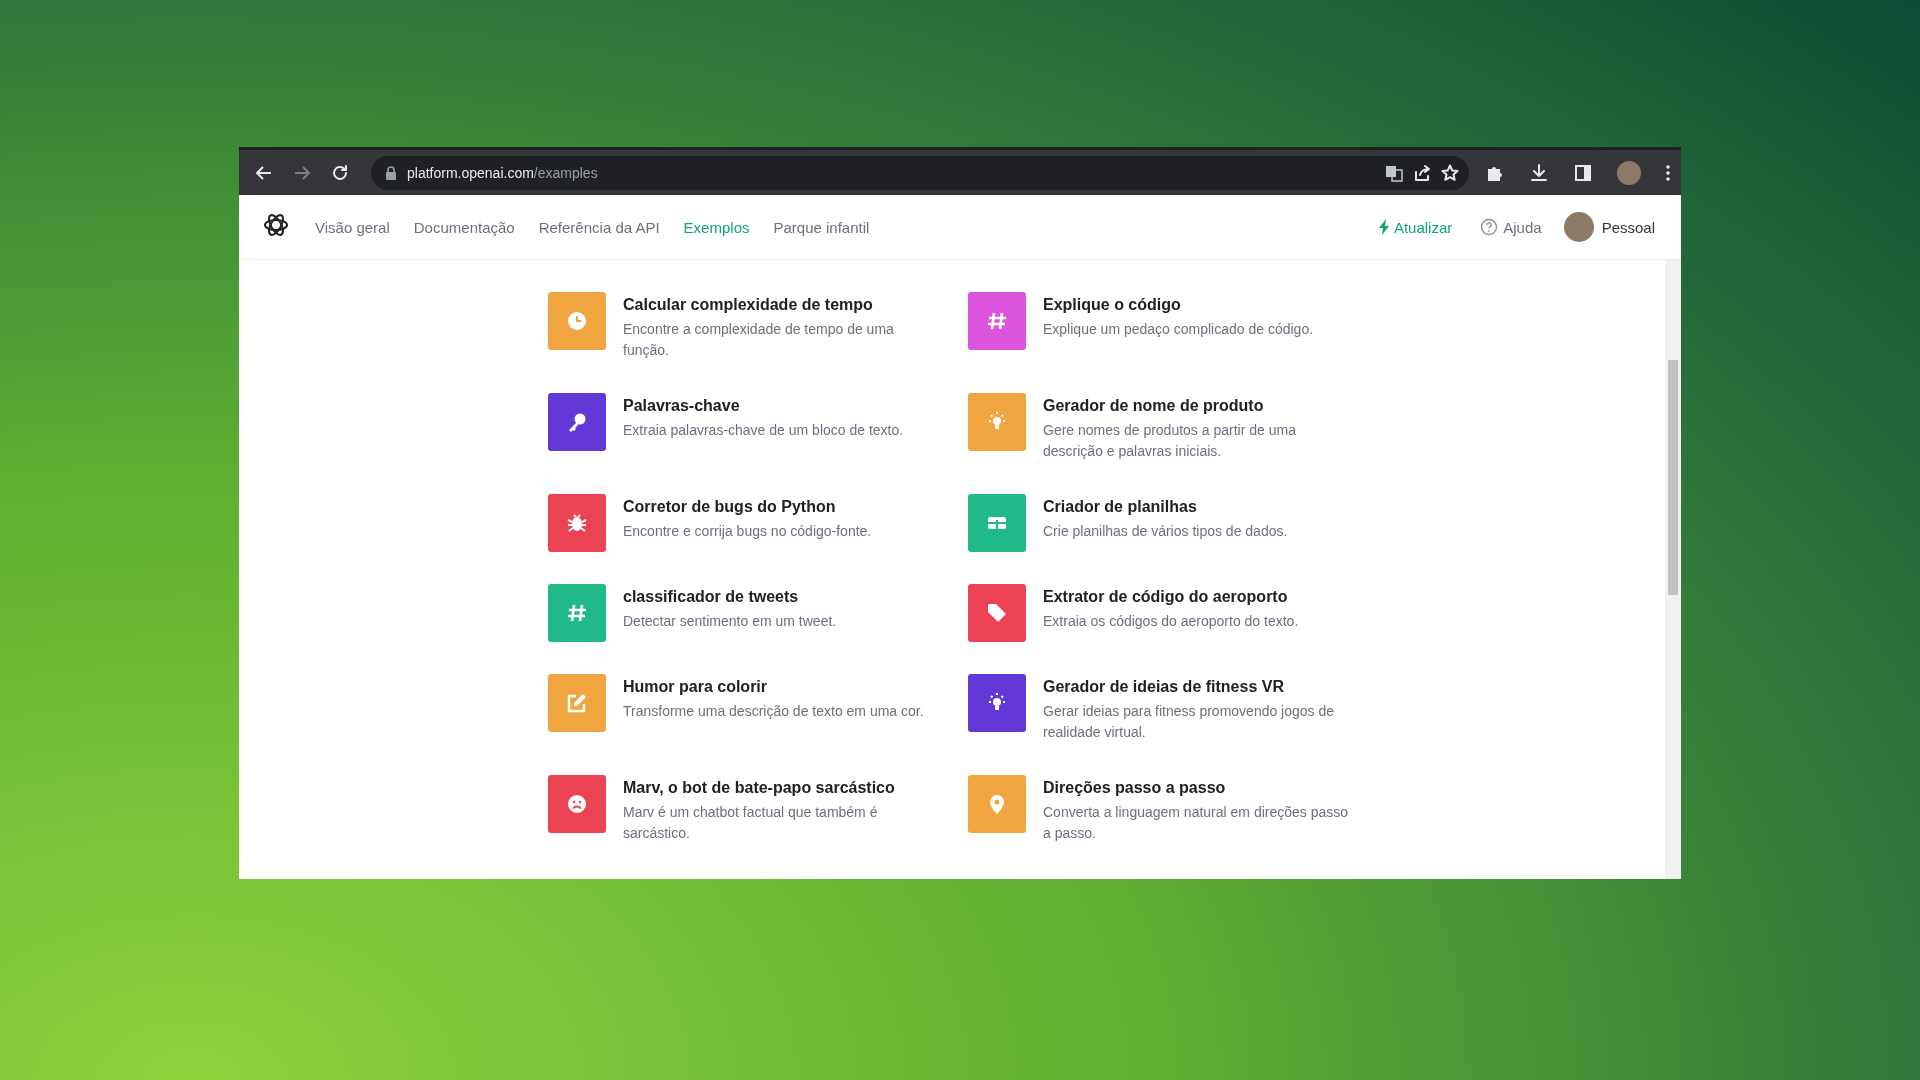 The width and height of the screenshot is (1920, 1080). I want to click on example-description: Encontre e corrija bugs no código-fonte., so click(748, 531).